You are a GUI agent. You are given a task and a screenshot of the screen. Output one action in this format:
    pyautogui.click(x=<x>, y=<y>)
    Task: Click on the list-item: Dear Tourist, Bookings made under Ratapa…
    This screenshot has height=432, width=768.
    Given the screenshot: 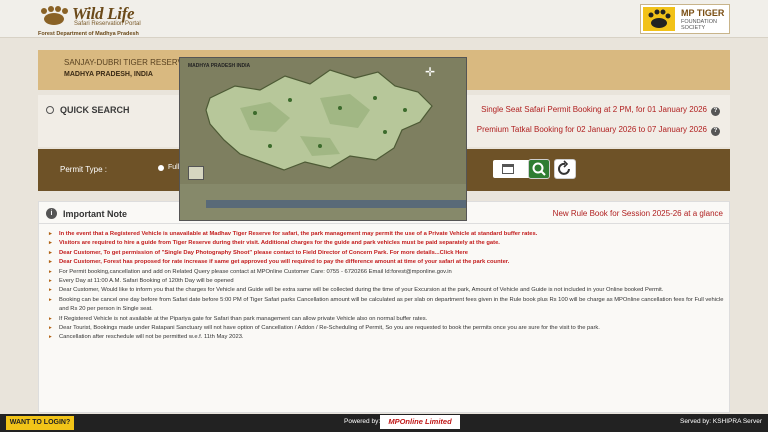 What is the action you would take?
    pyautogui.click(x=388, y=329)
    